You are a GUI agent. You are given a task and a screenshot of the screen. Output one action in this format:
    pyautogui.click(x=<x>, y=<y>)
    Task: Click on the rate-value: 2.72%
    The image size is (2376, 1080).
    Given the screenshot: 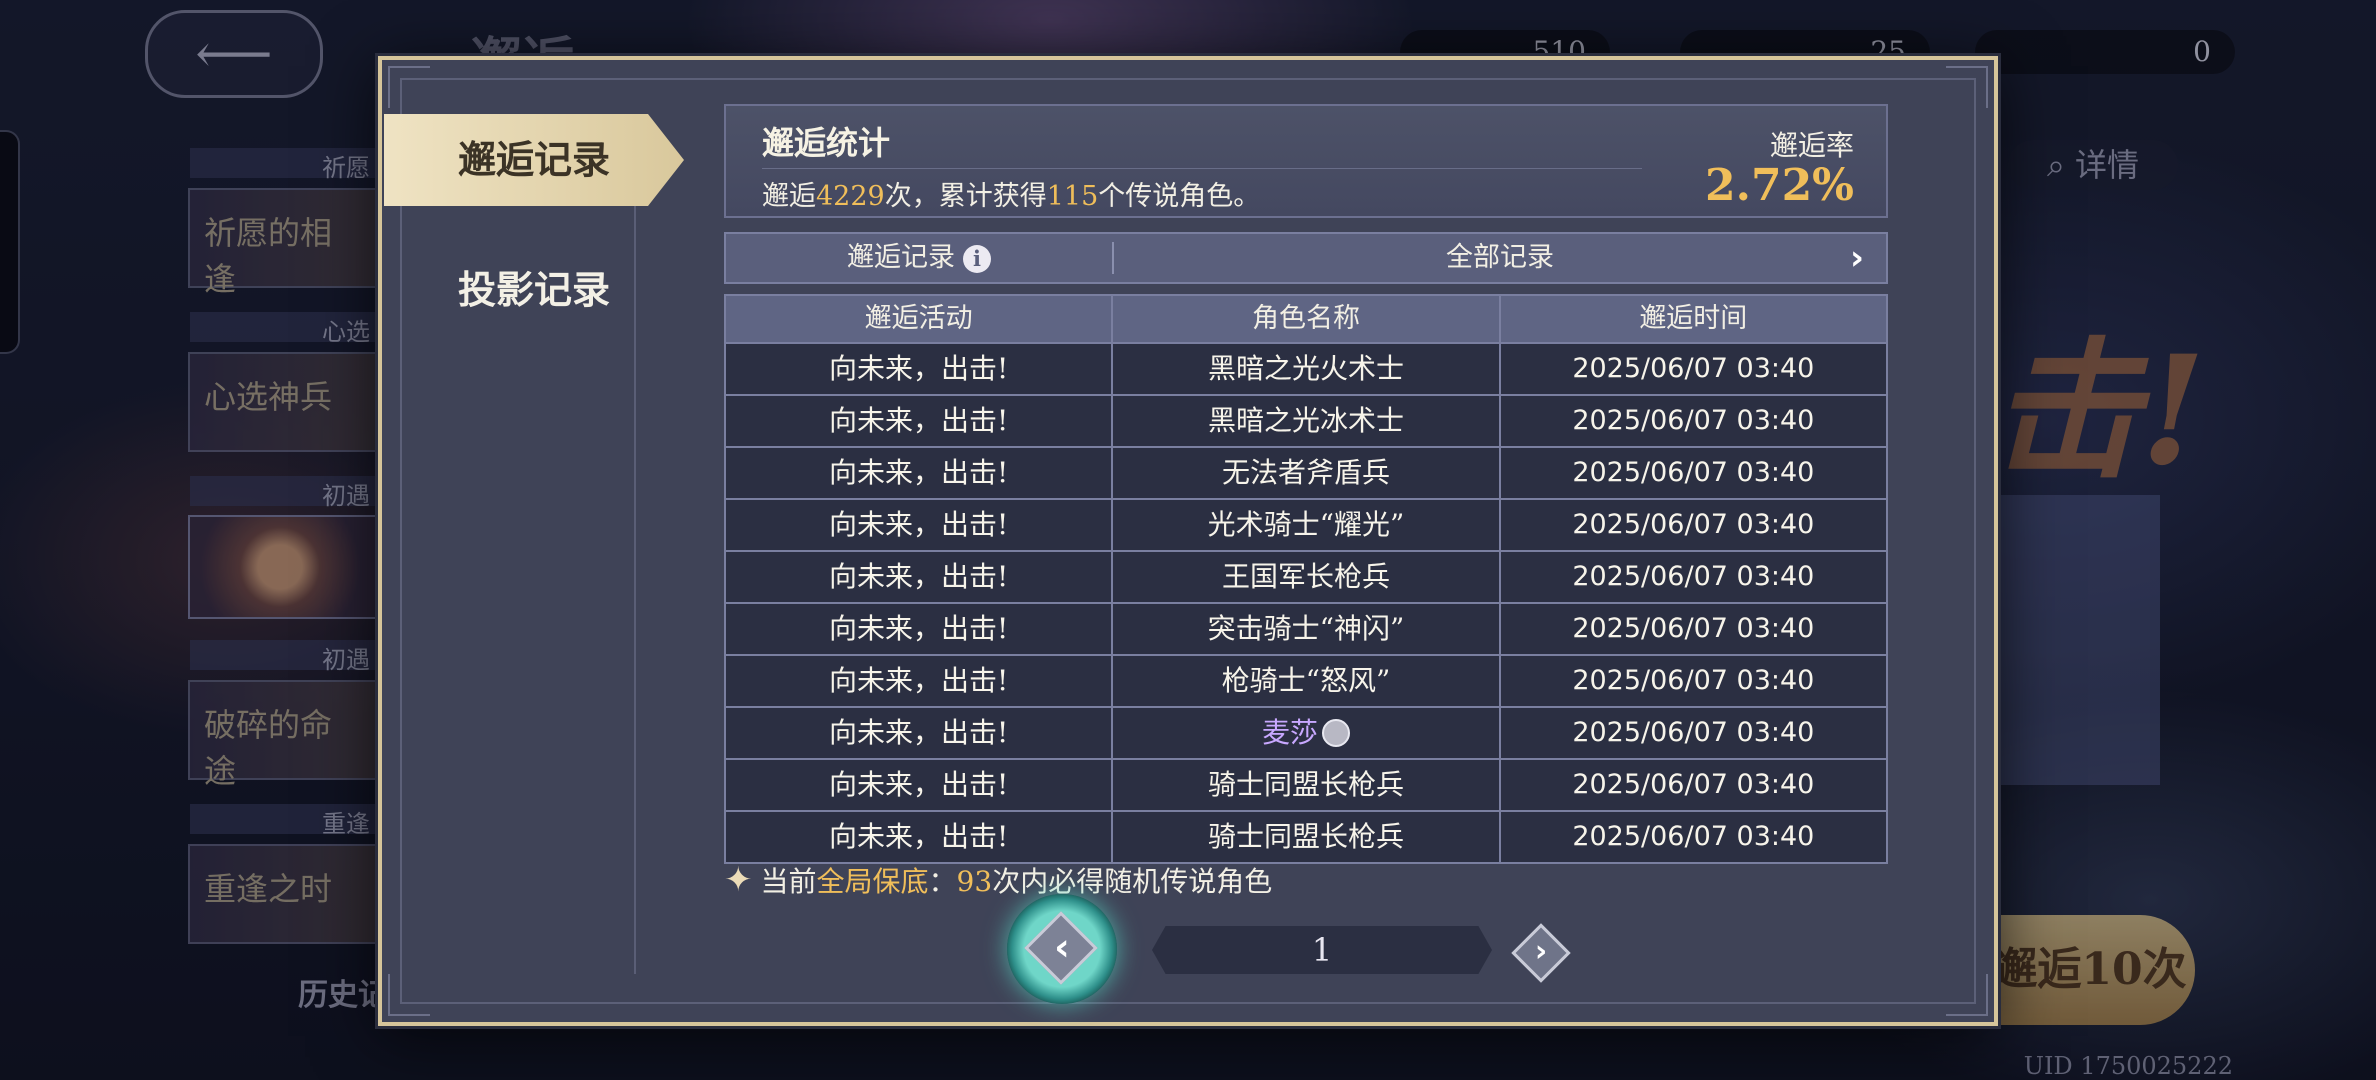 What is the action you would take?
    pyautogui.click(x=1779, y=185)
    